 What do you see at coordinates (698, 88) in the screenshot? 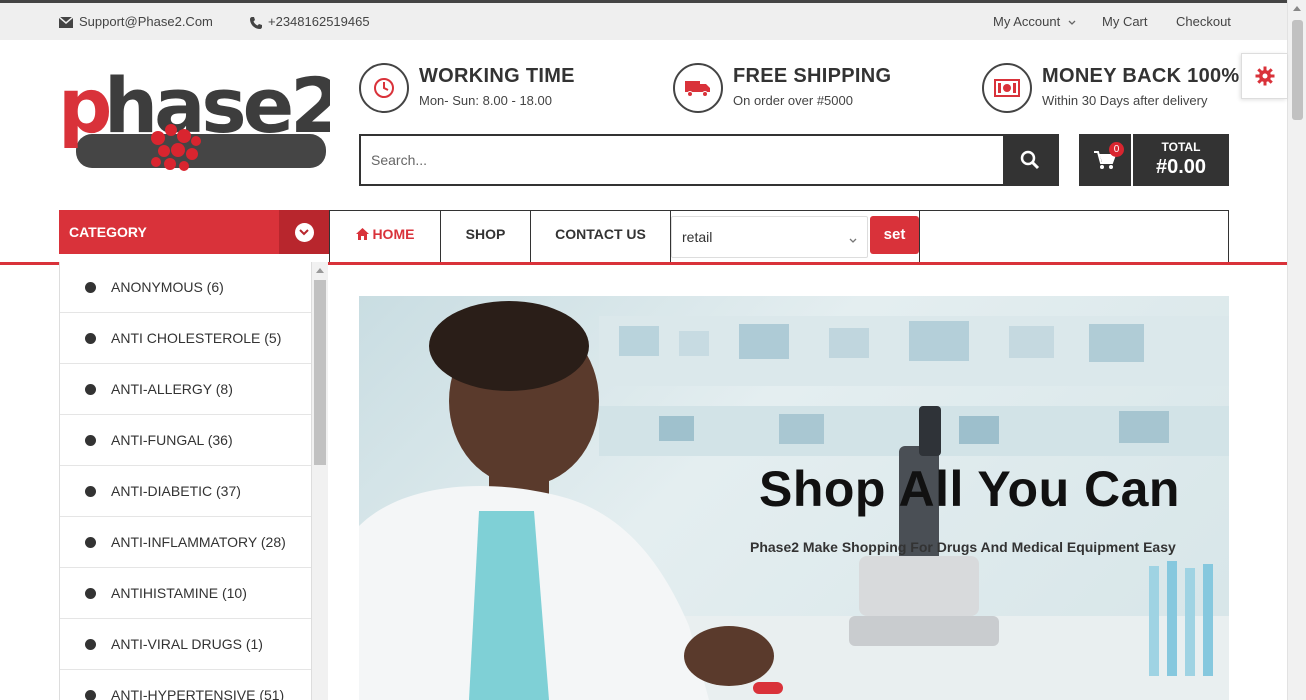
I see `truck-icon` at bounding box center [698, 88].